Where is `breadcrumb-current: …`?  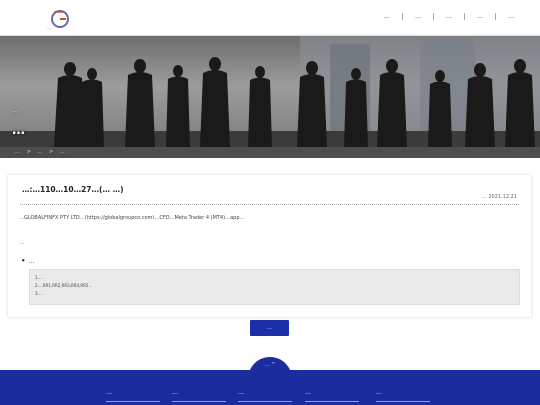 breadcrumb-current: … is located at coordinates (62, 152).